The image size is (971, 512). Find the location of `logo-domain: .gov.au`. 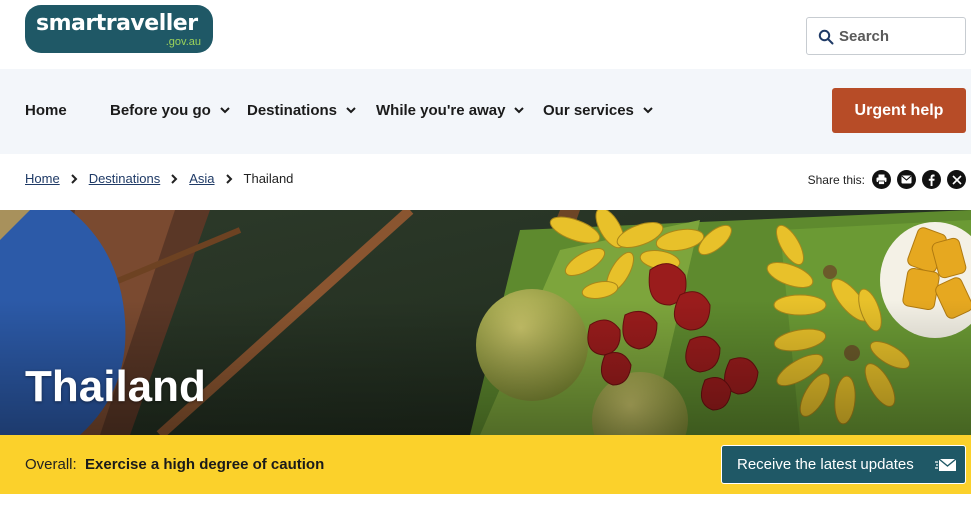

logo-domain: .gov.au is located at coordinates (183, 42).